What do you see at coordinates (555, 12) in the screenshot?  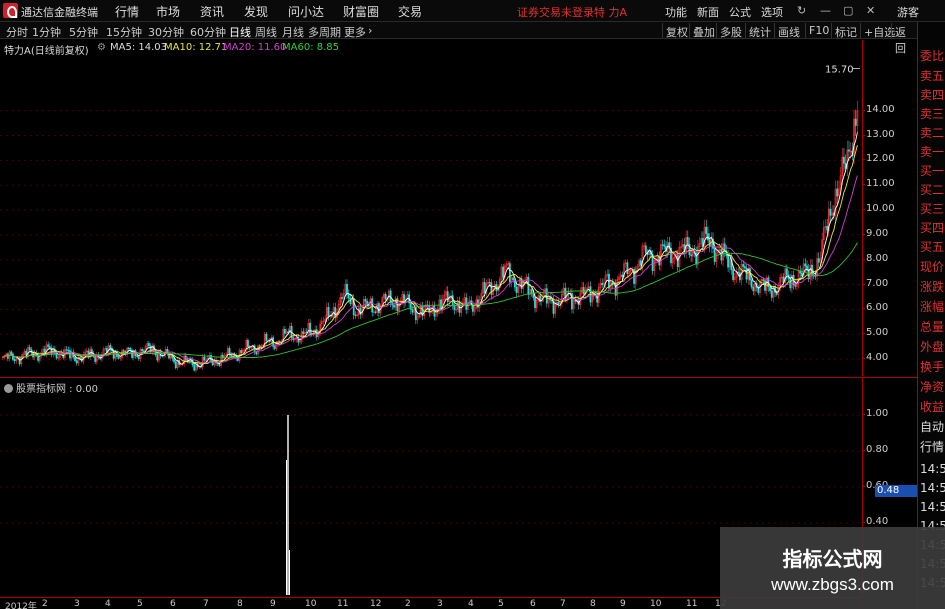 I see `login-status: 证券交易未登录` at bounding box center [555, 12].